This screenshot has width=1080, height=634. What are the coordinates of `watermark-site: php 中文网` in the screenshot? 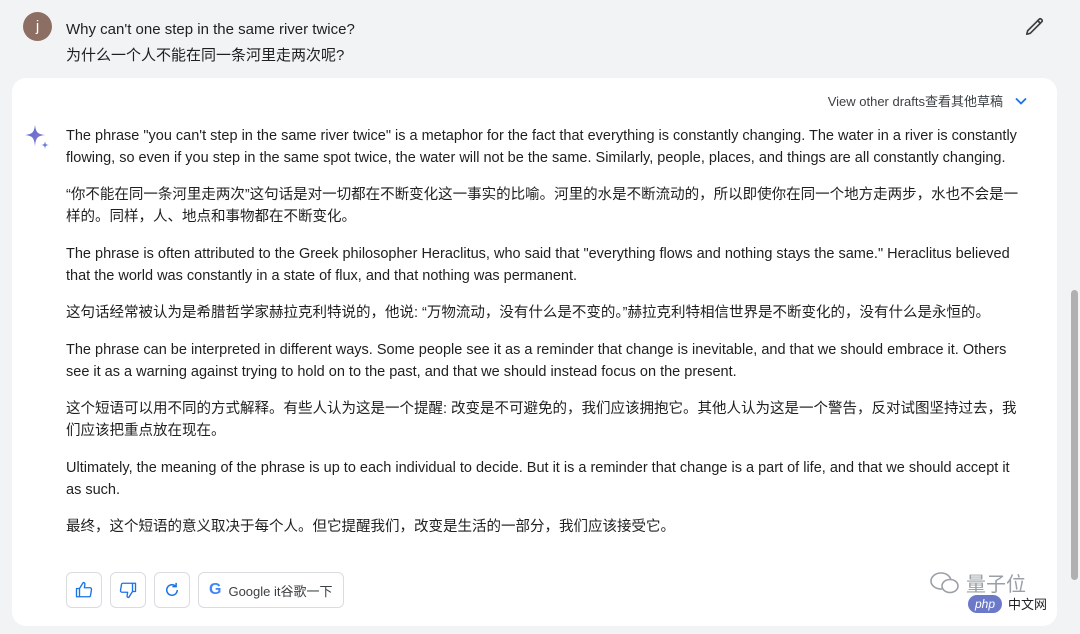 It's located at (1007, 603).